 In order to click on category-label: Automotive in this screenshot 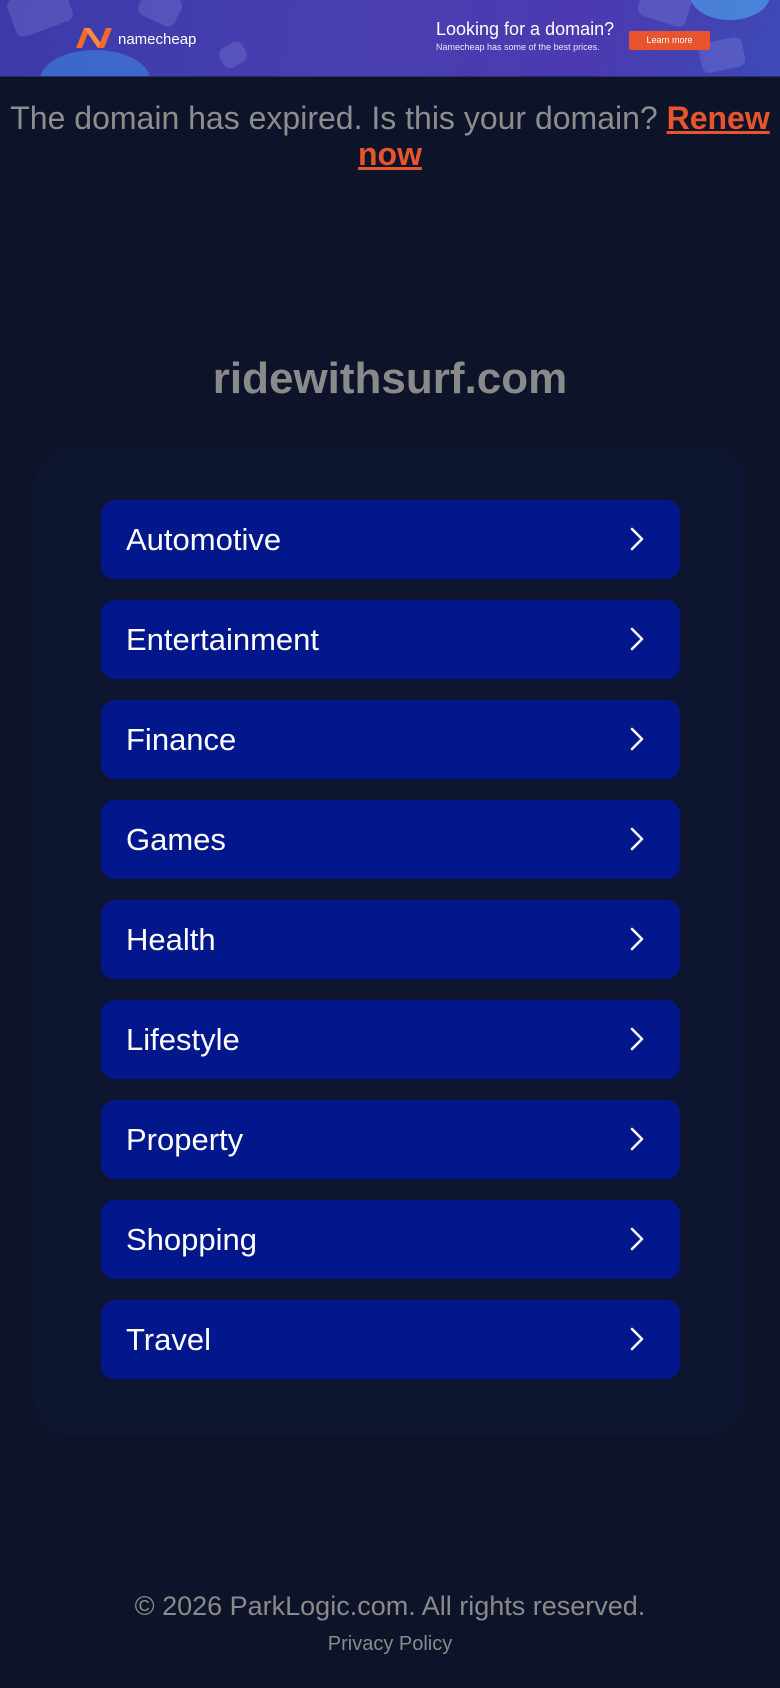, I will do `click(204, 539)`.